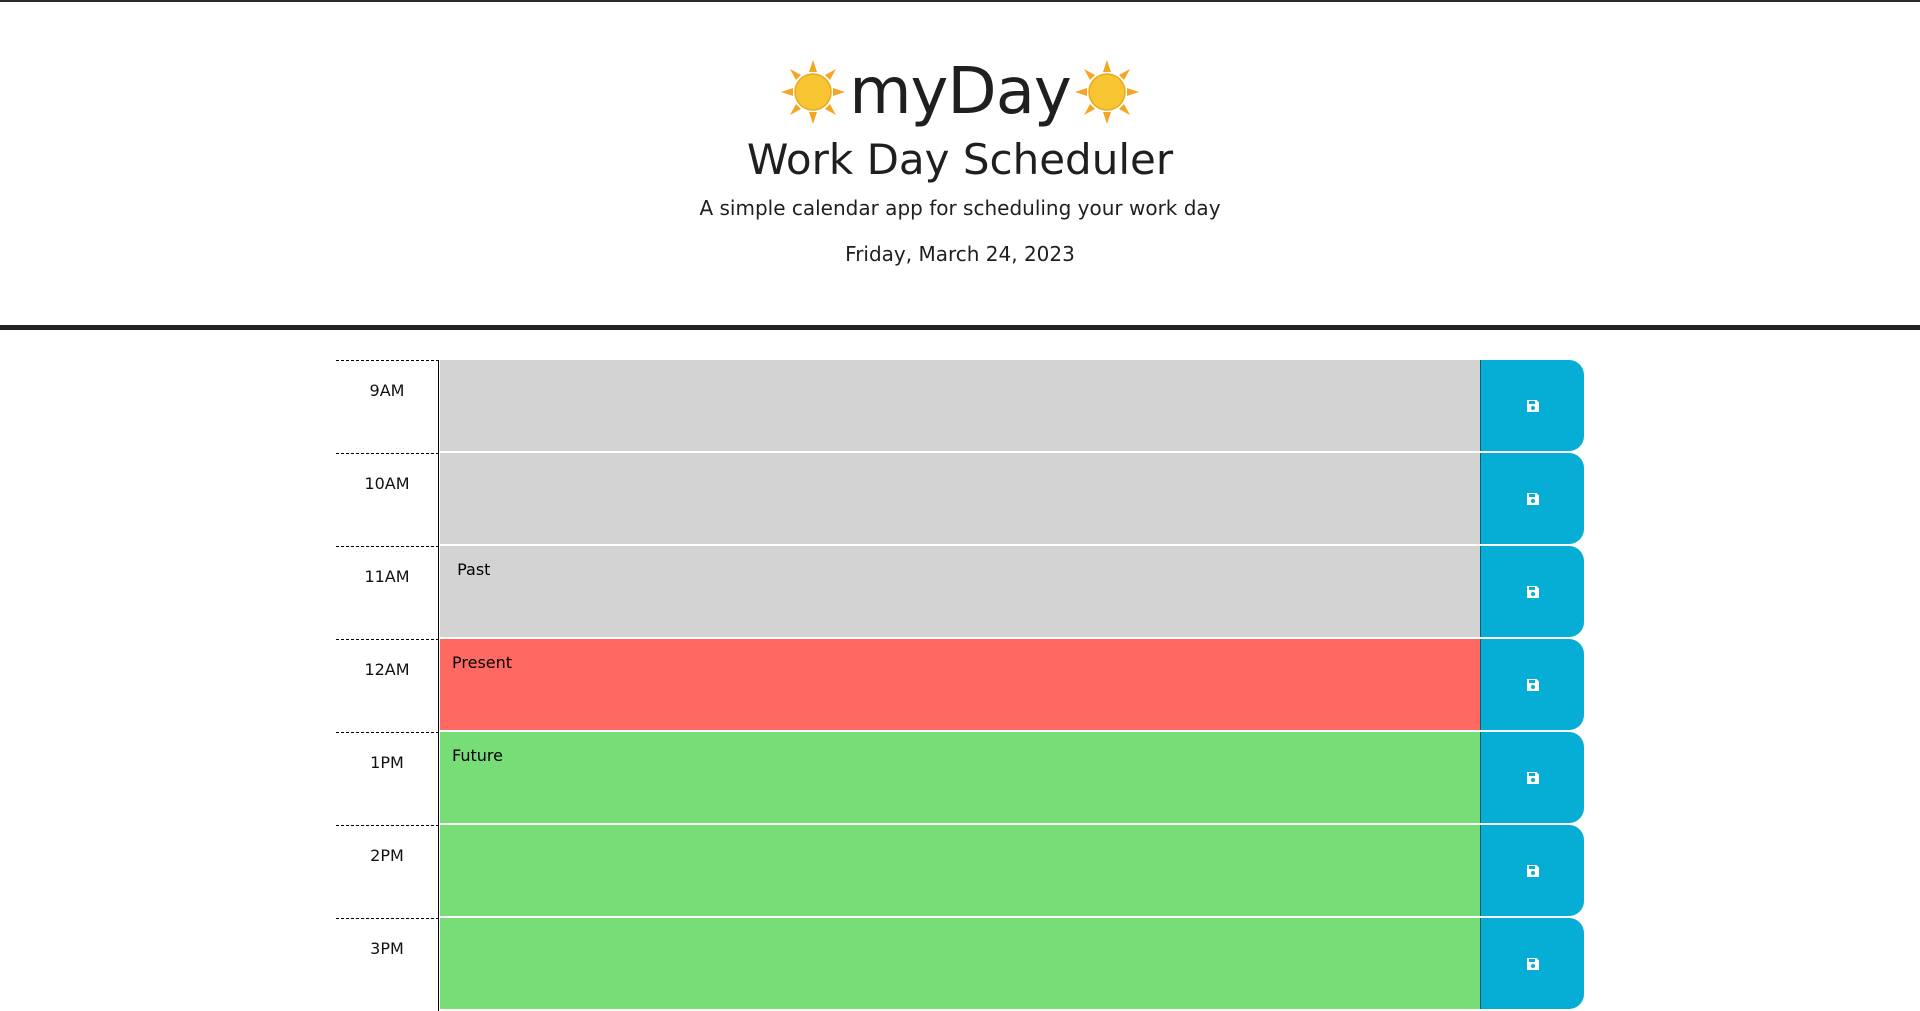  I want to click on hour-label: 10AM, so click(387, 499).